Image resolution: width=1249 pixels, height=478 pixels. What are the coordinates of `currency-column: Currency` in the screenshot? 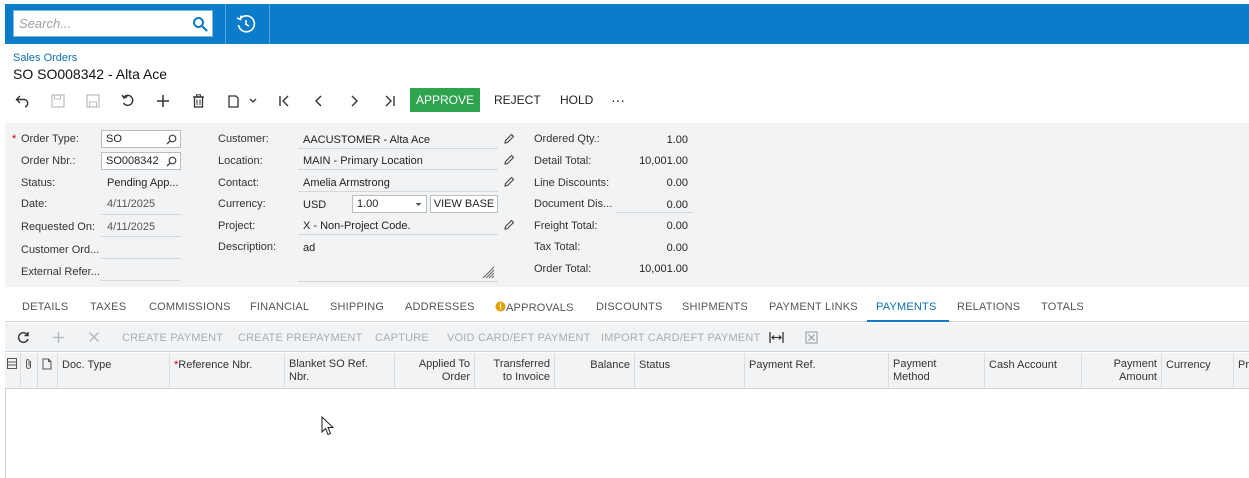 It's located at (1198, 371).